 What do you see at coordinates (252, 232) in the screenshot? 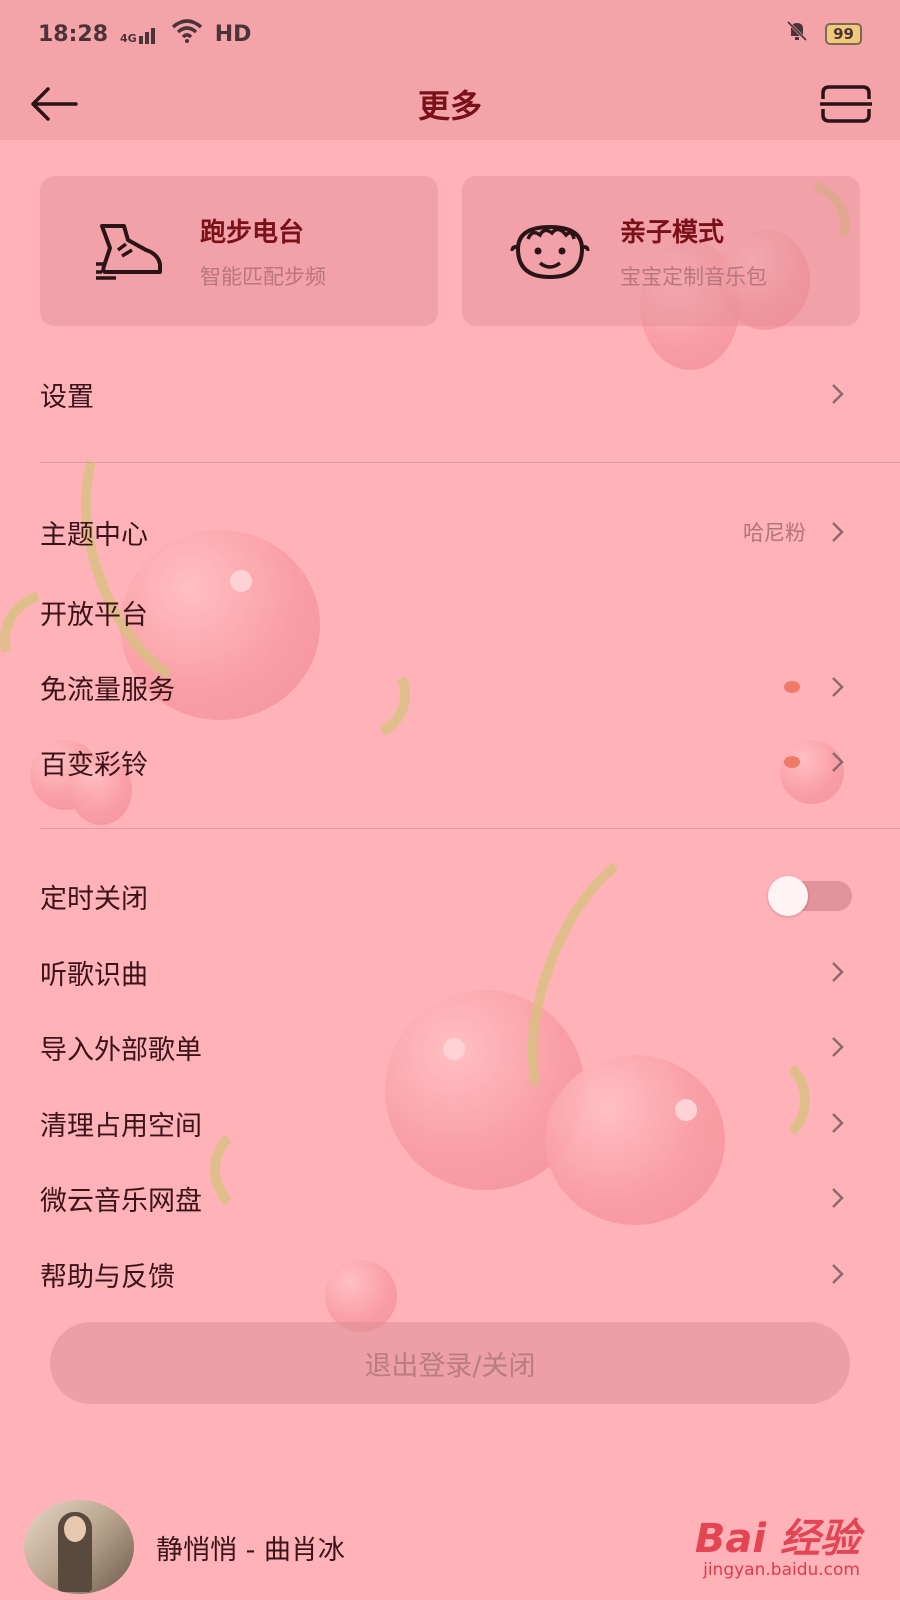
I see `card-title: 跑步电台` at bounding box center [252, 232].